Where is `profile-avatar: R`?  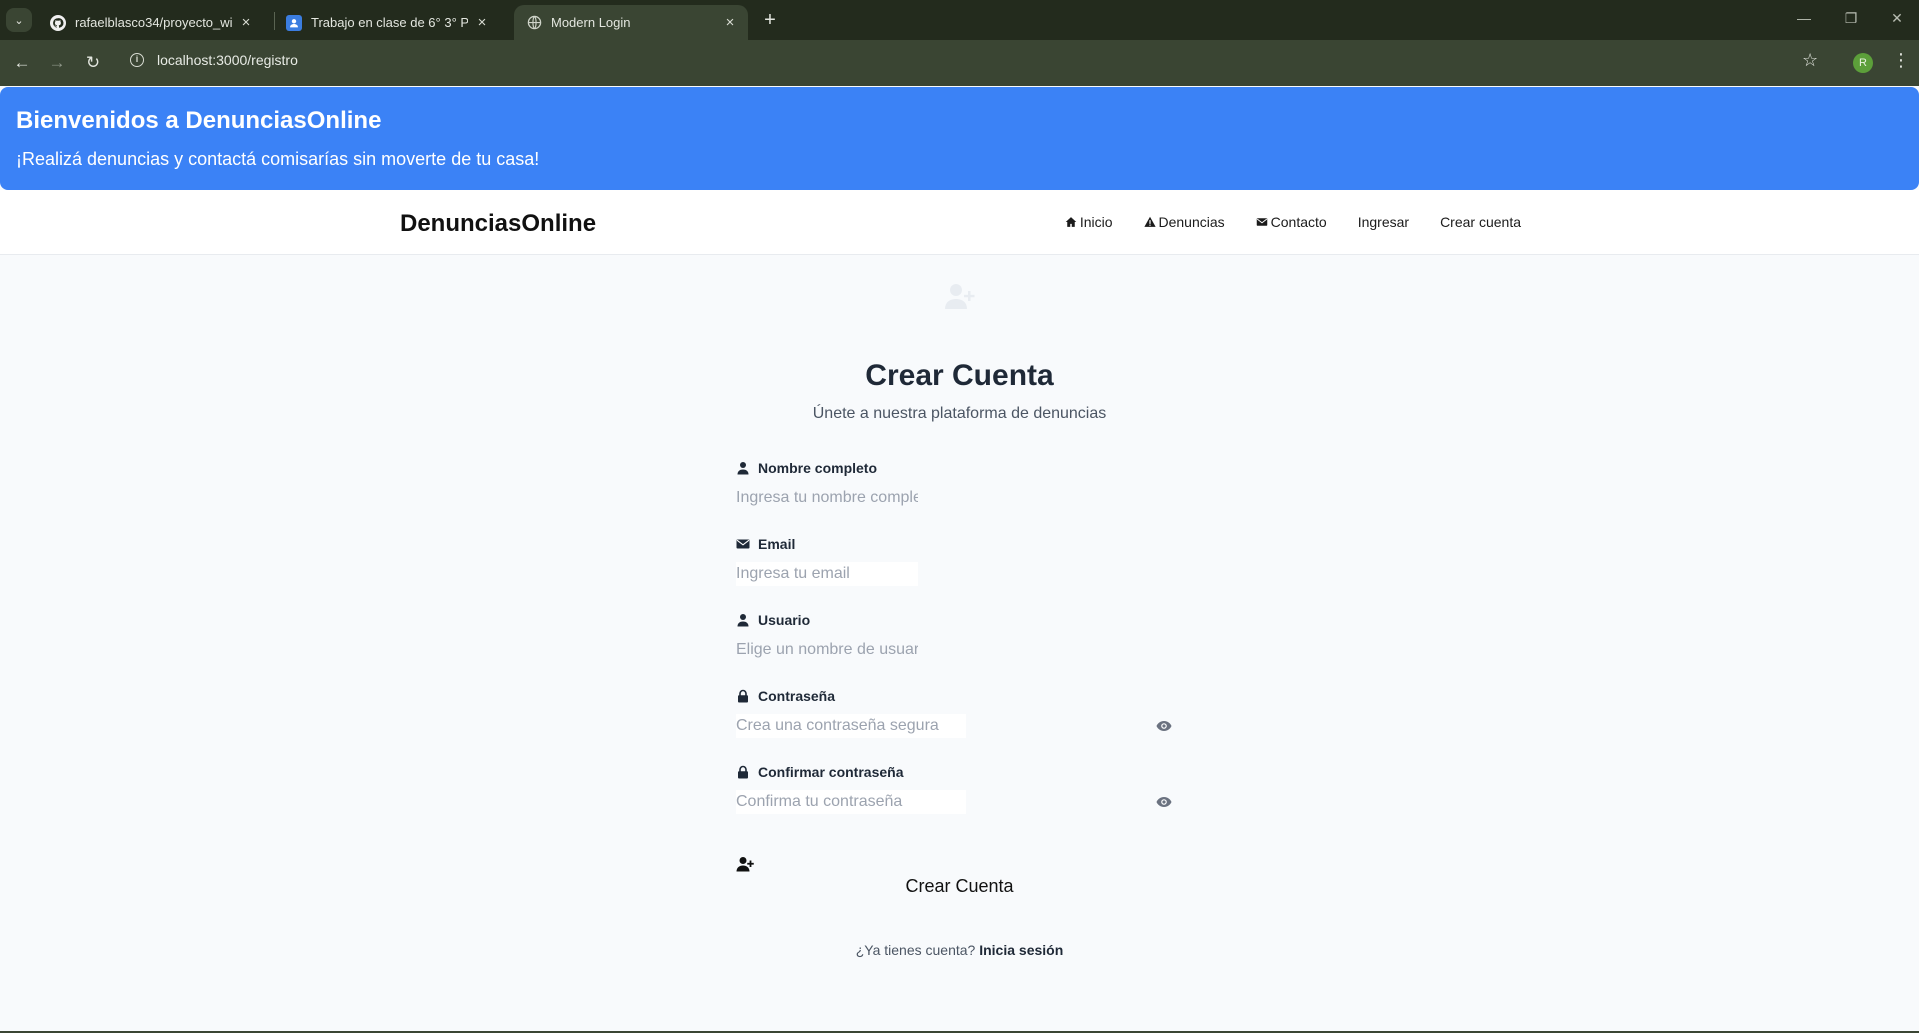
profile-avatar: R is located at coordinates (1863, 63).